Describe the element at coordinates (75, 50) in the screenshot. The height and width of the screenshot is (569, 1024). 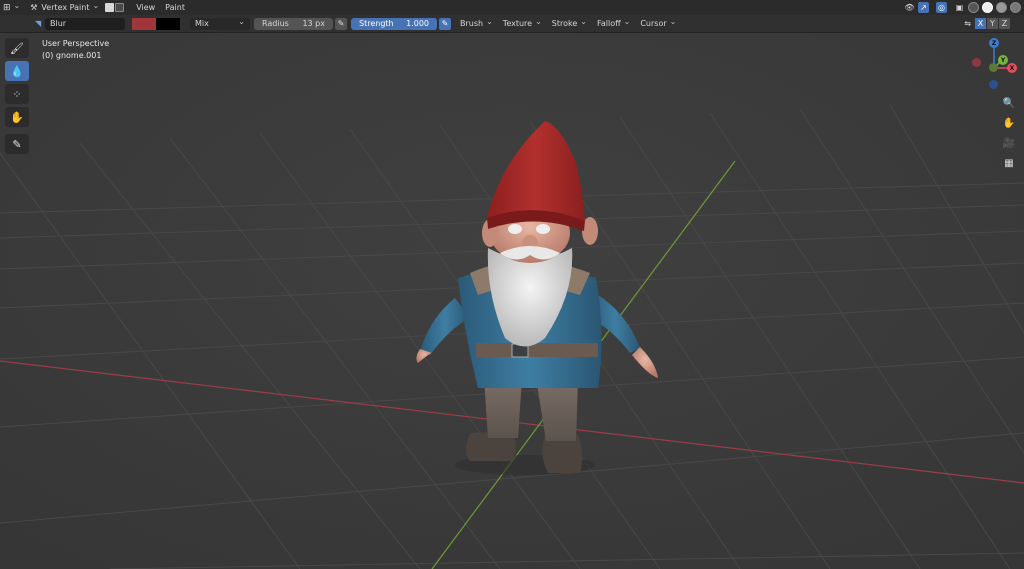
I see `viewport-info: User Perspective (0) gnome.001` at that location.